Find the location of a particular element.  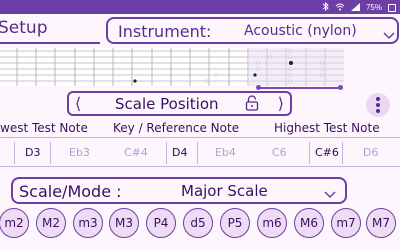

note-option: C6 is located at coordinates (279, 152).